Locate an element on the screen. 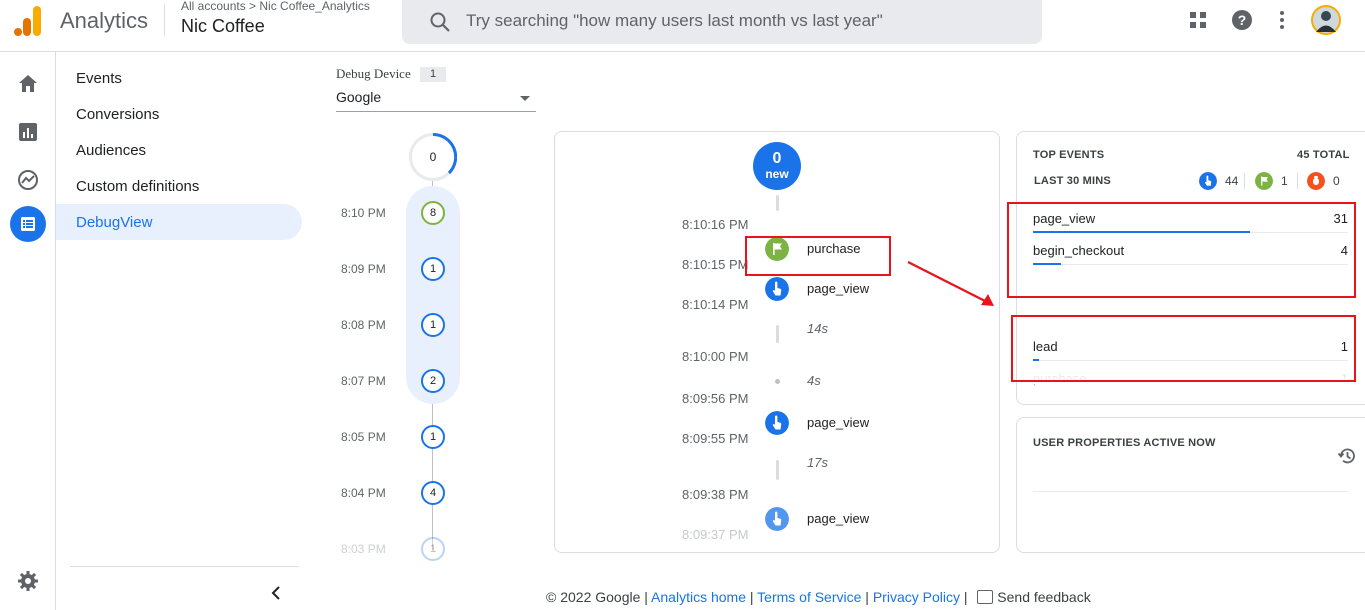 Image resolution: width=1365 pixels, height=610 pixels. stream-time: 8:10:16 PM is located at coordinates (715, 224).